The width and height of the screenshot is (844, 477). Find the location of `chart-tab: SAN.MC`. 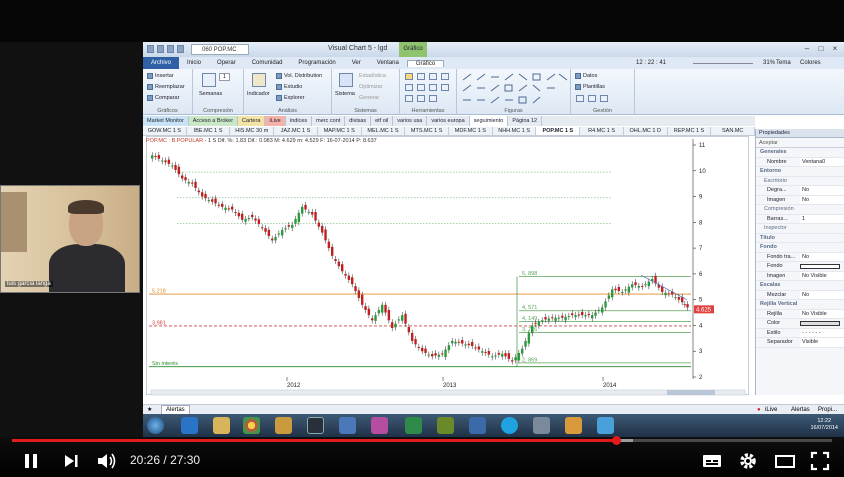

chart-tab: SAN.MC is located at coordinates (733, 131).